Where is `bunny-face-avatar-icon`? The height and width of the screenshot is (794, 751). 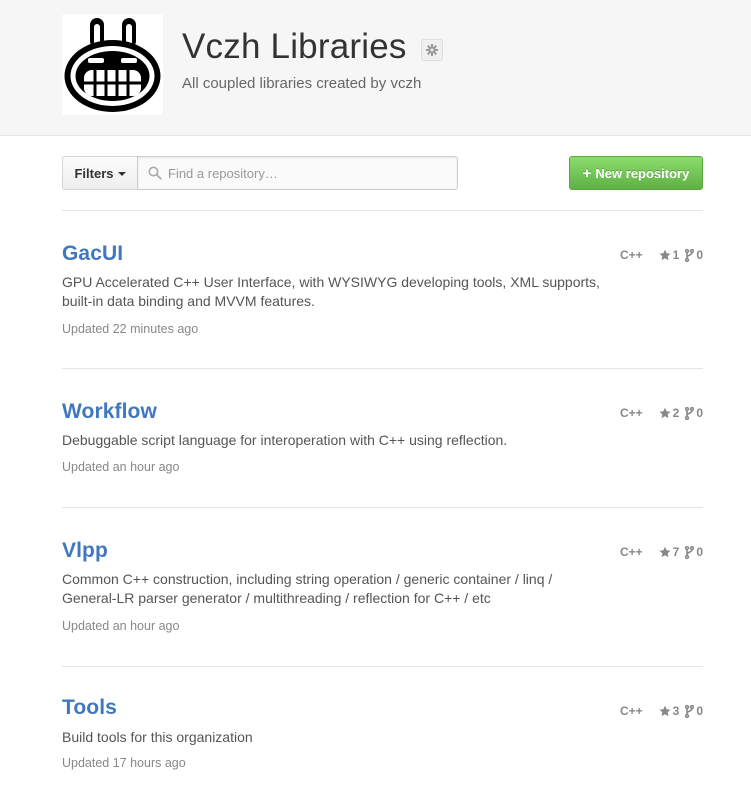 bunny-face-avatar-icon is located at coordinates (112, 65).